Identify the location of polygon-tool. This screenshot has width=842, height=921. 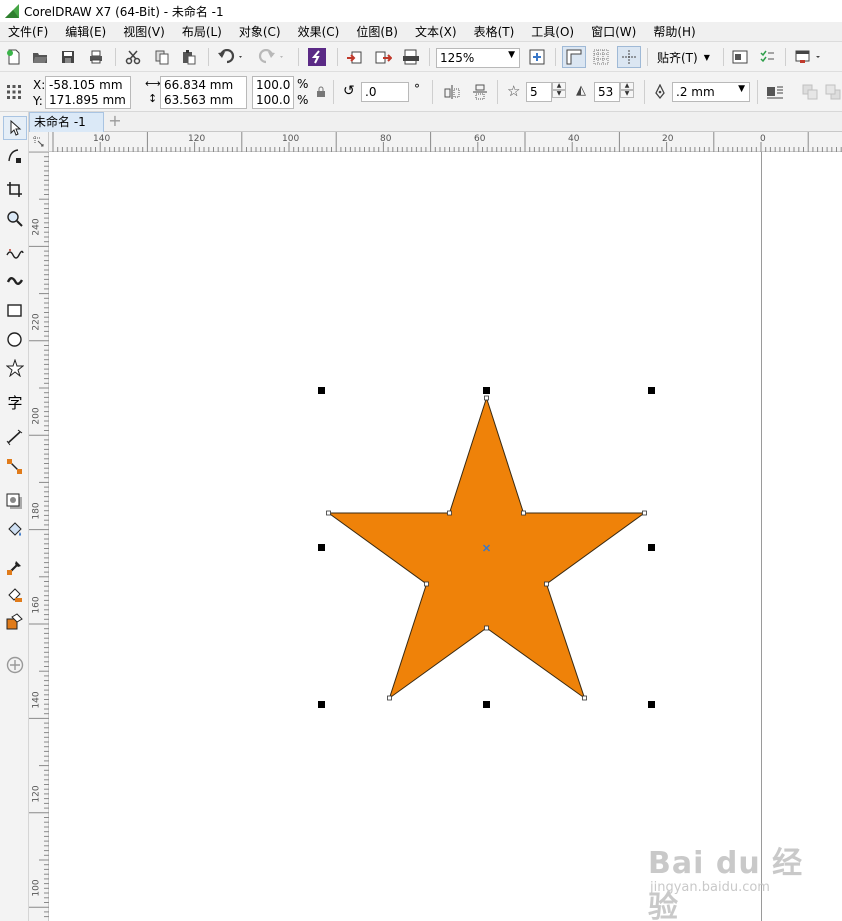
(15, 368).